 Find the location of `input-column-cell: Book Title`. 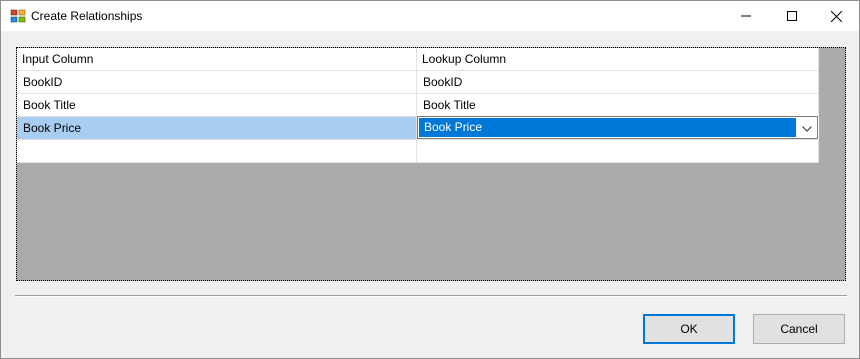

input-column-cell: Book Title is located at coordinates (217, 105).